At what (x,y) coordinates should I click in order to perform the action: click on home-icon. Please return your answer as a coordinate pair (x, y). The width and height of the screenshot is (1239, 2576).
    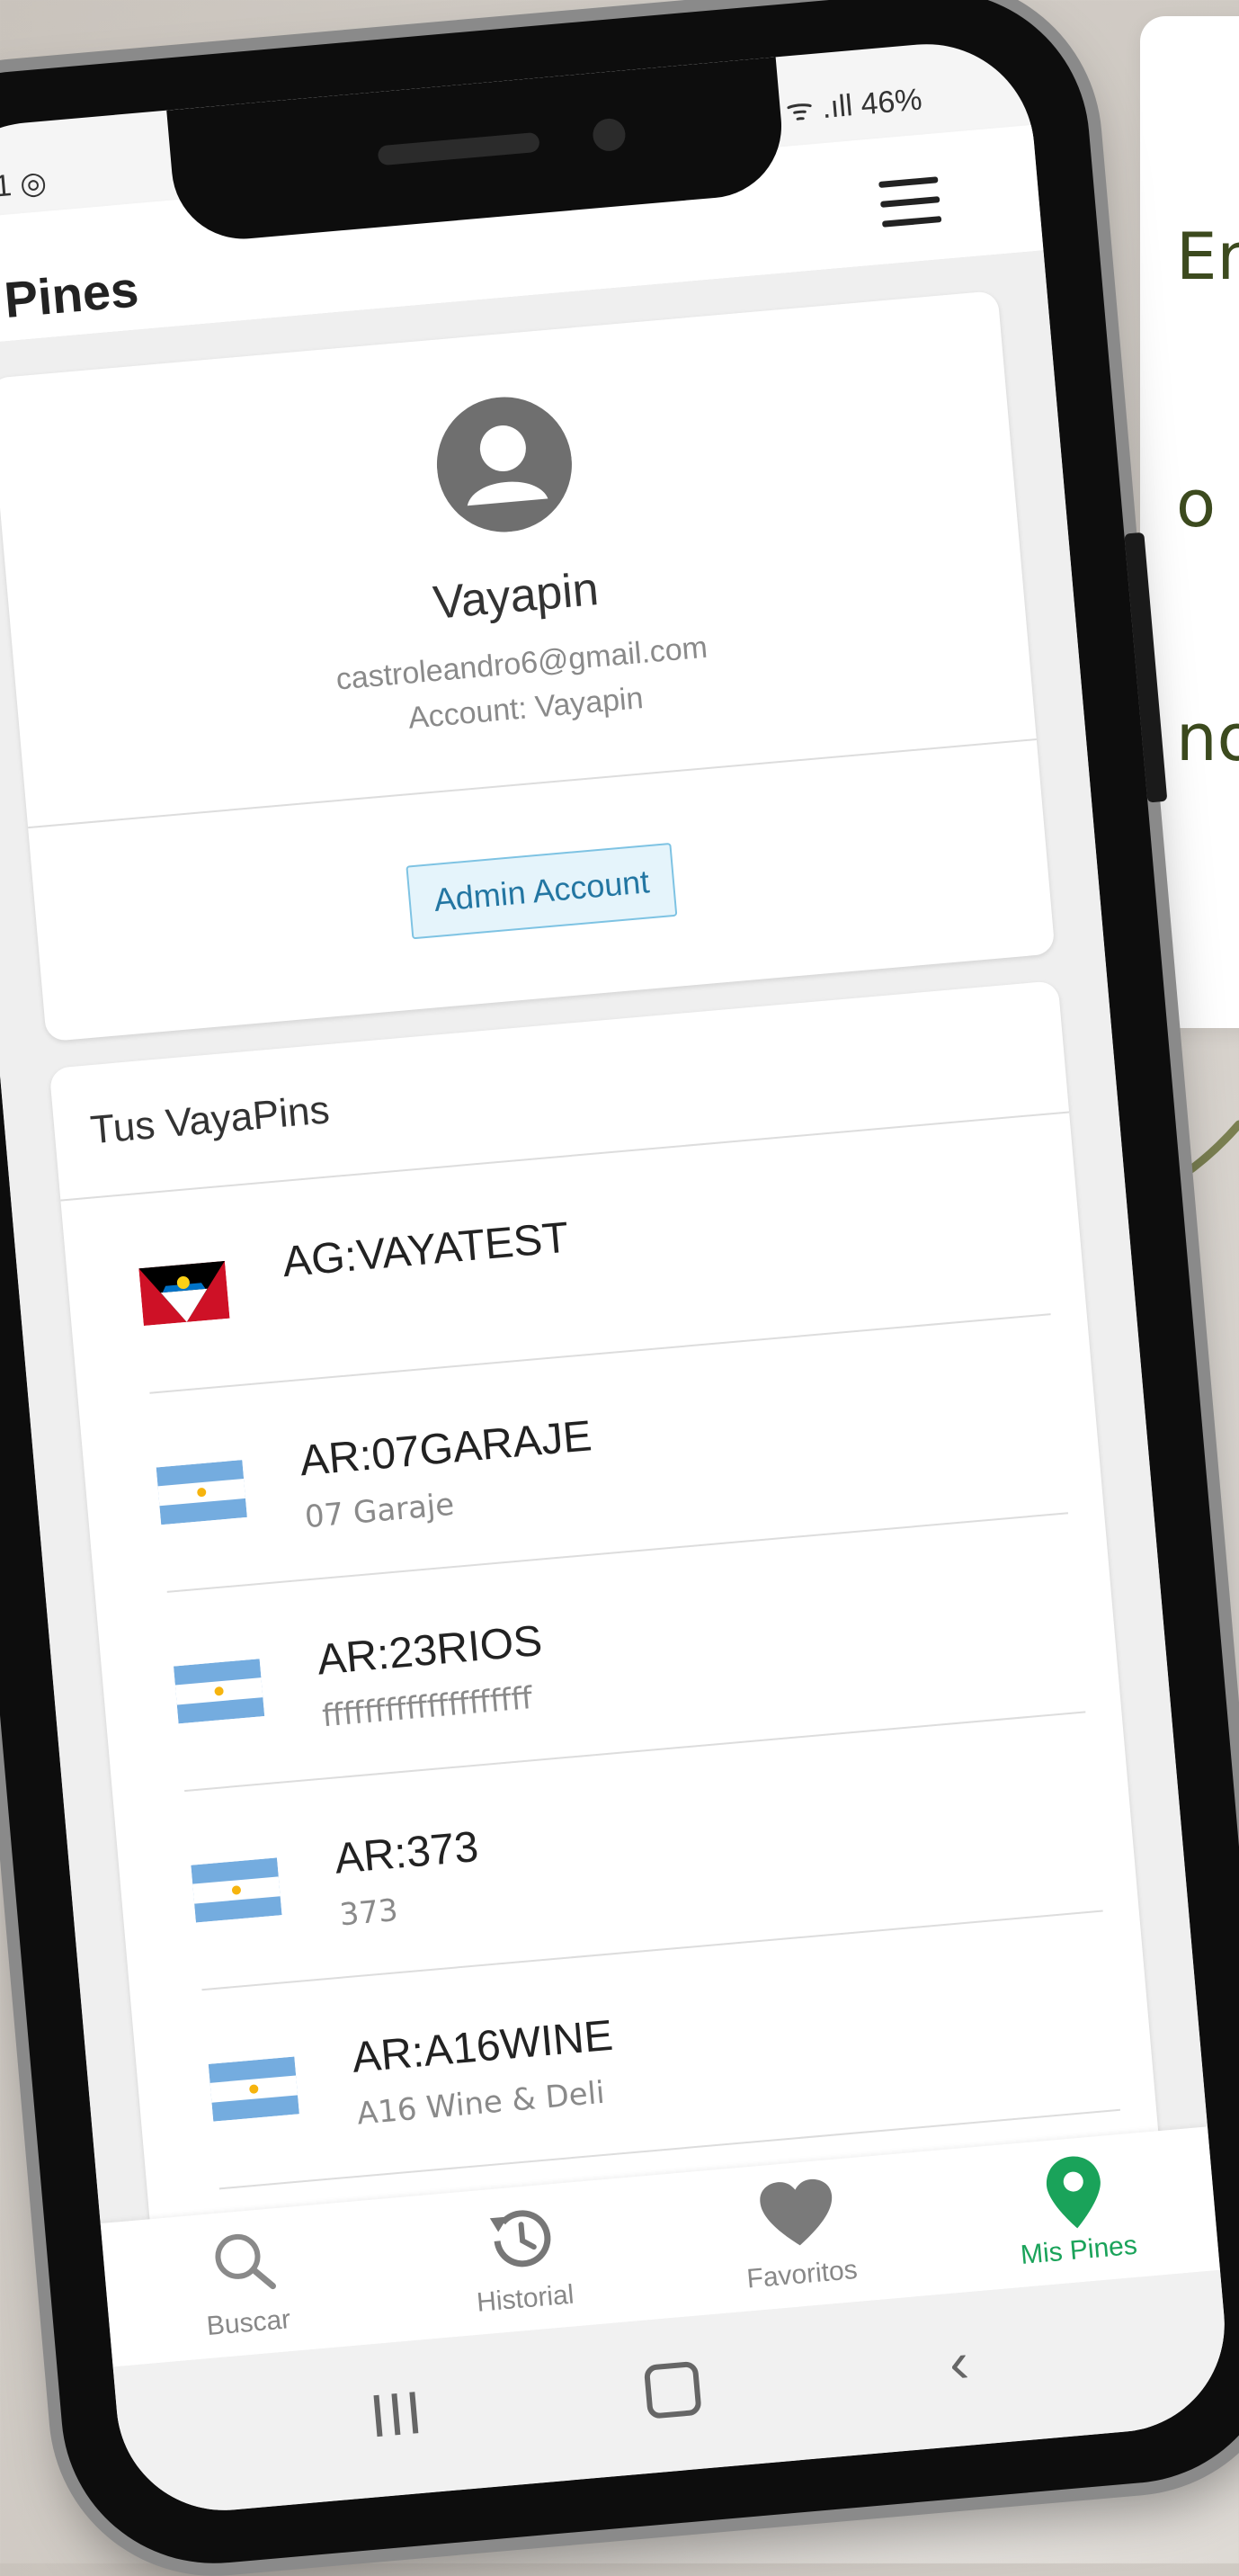
    Looking at the image, I should click on (672, 2389).